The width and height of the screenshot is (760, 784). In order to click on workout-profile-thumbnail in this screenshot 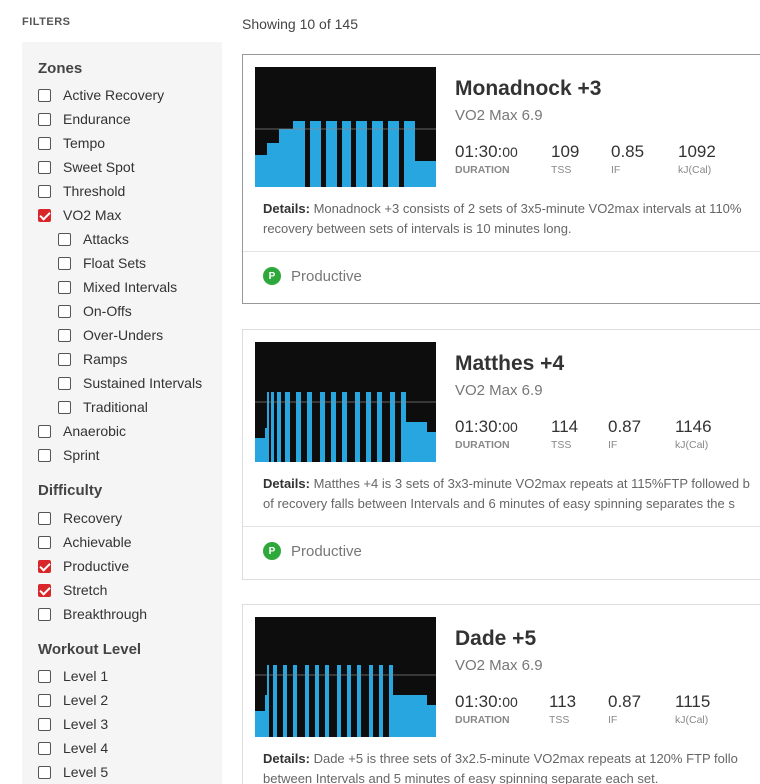, I will do `click(345, 677)`.